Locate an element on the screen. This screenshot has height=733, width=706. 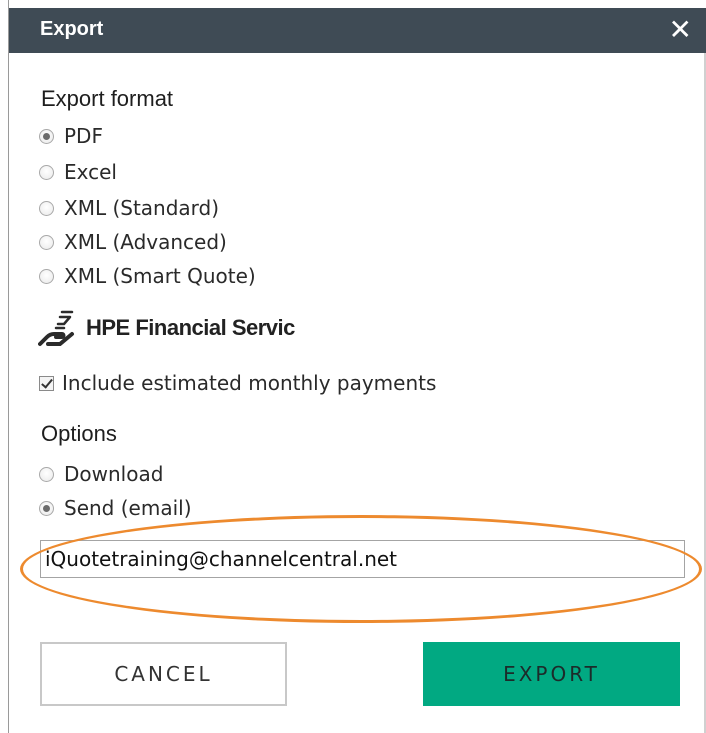
radio-pdf: PDF is located at coordinates (71, 136).